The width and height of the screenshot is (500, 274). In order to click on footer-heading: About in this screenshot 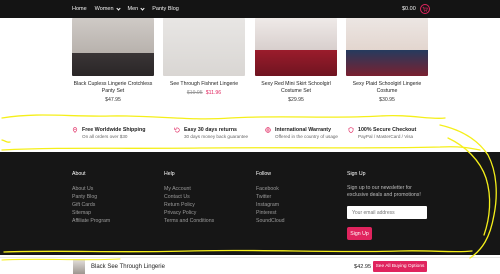, I will do `click(79, 174)`.